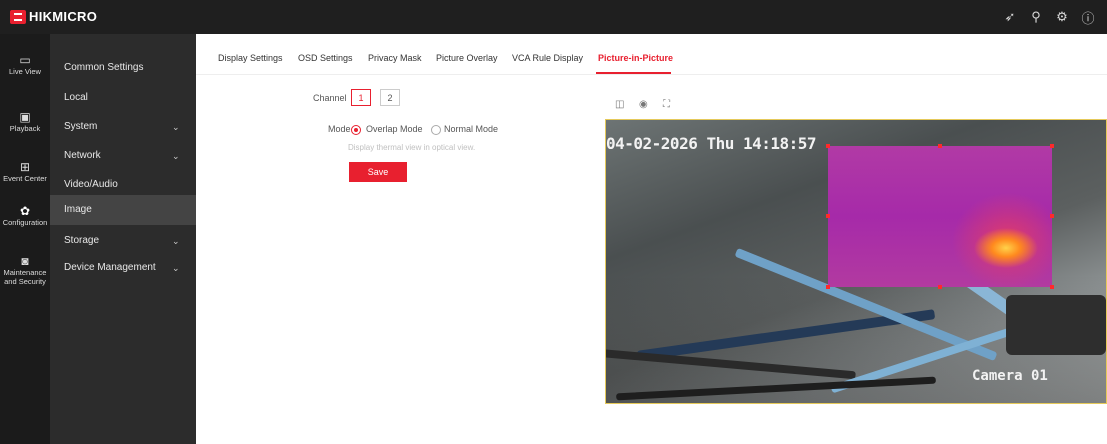  I want to click on fullscreen-icon: ⛶, so click(666, 104).